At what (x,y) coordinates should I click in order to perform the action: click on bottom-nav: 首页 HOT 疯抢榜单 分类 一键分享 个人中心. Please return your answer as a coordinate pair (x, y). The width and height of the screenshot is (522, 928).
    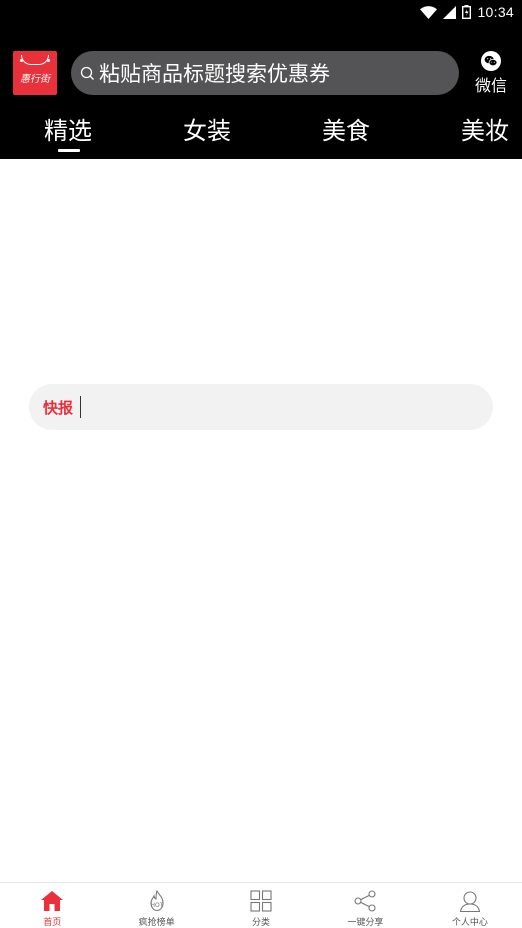
    Looking at the image, I should click on (261, 905).